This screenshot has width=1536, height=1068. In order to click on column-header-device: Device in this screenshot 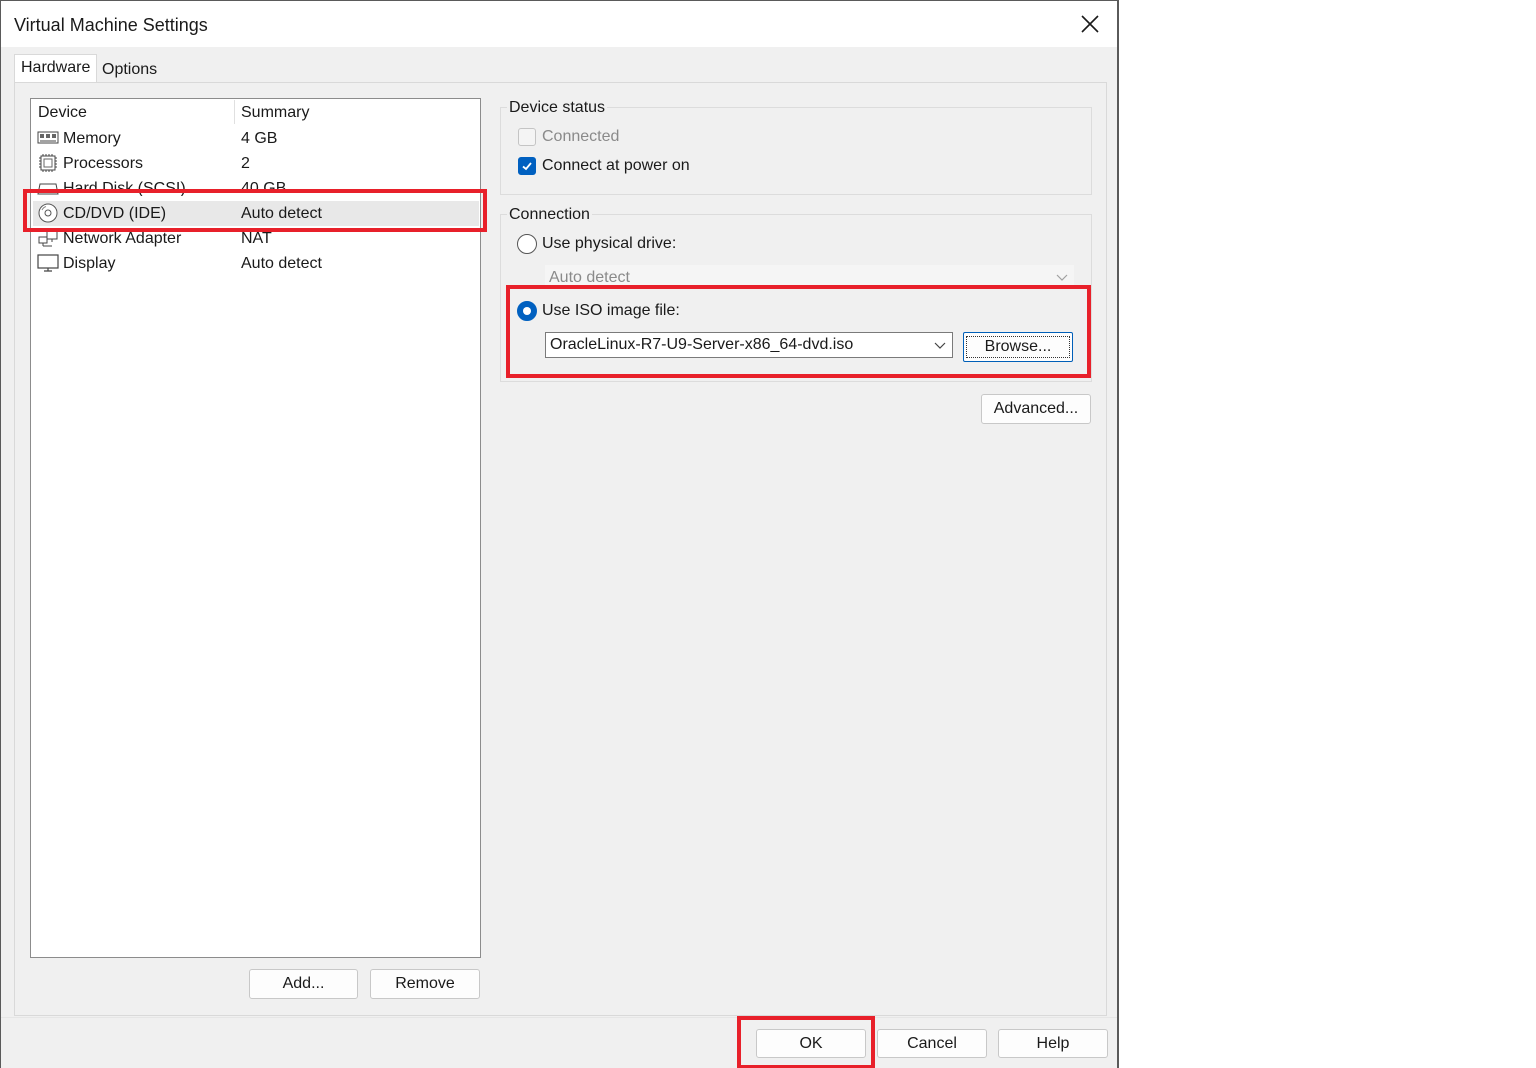, I will do `click(62, 113)`.